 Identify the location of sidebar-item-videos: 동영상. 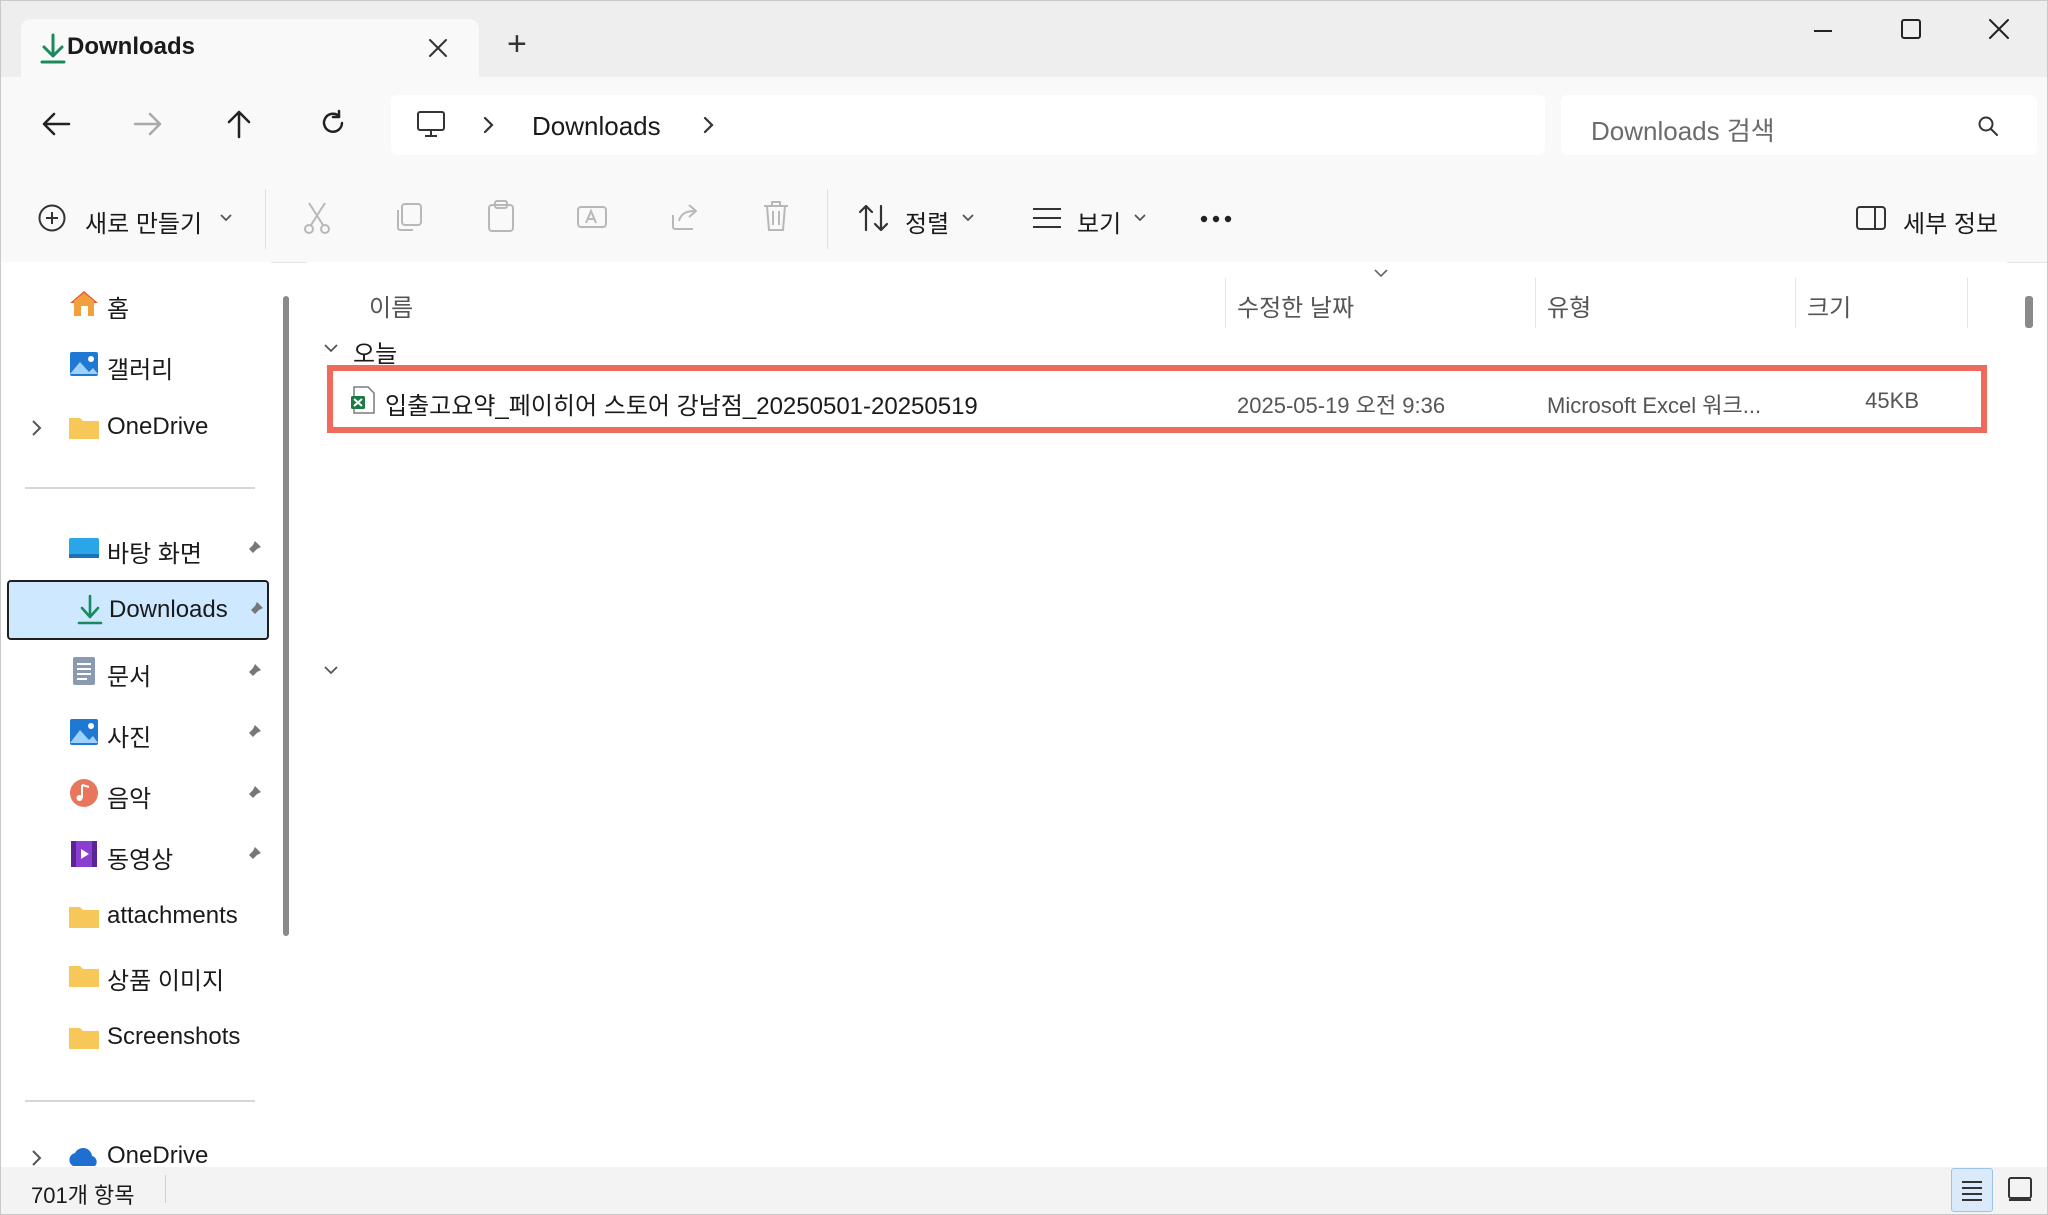
(138, 854).